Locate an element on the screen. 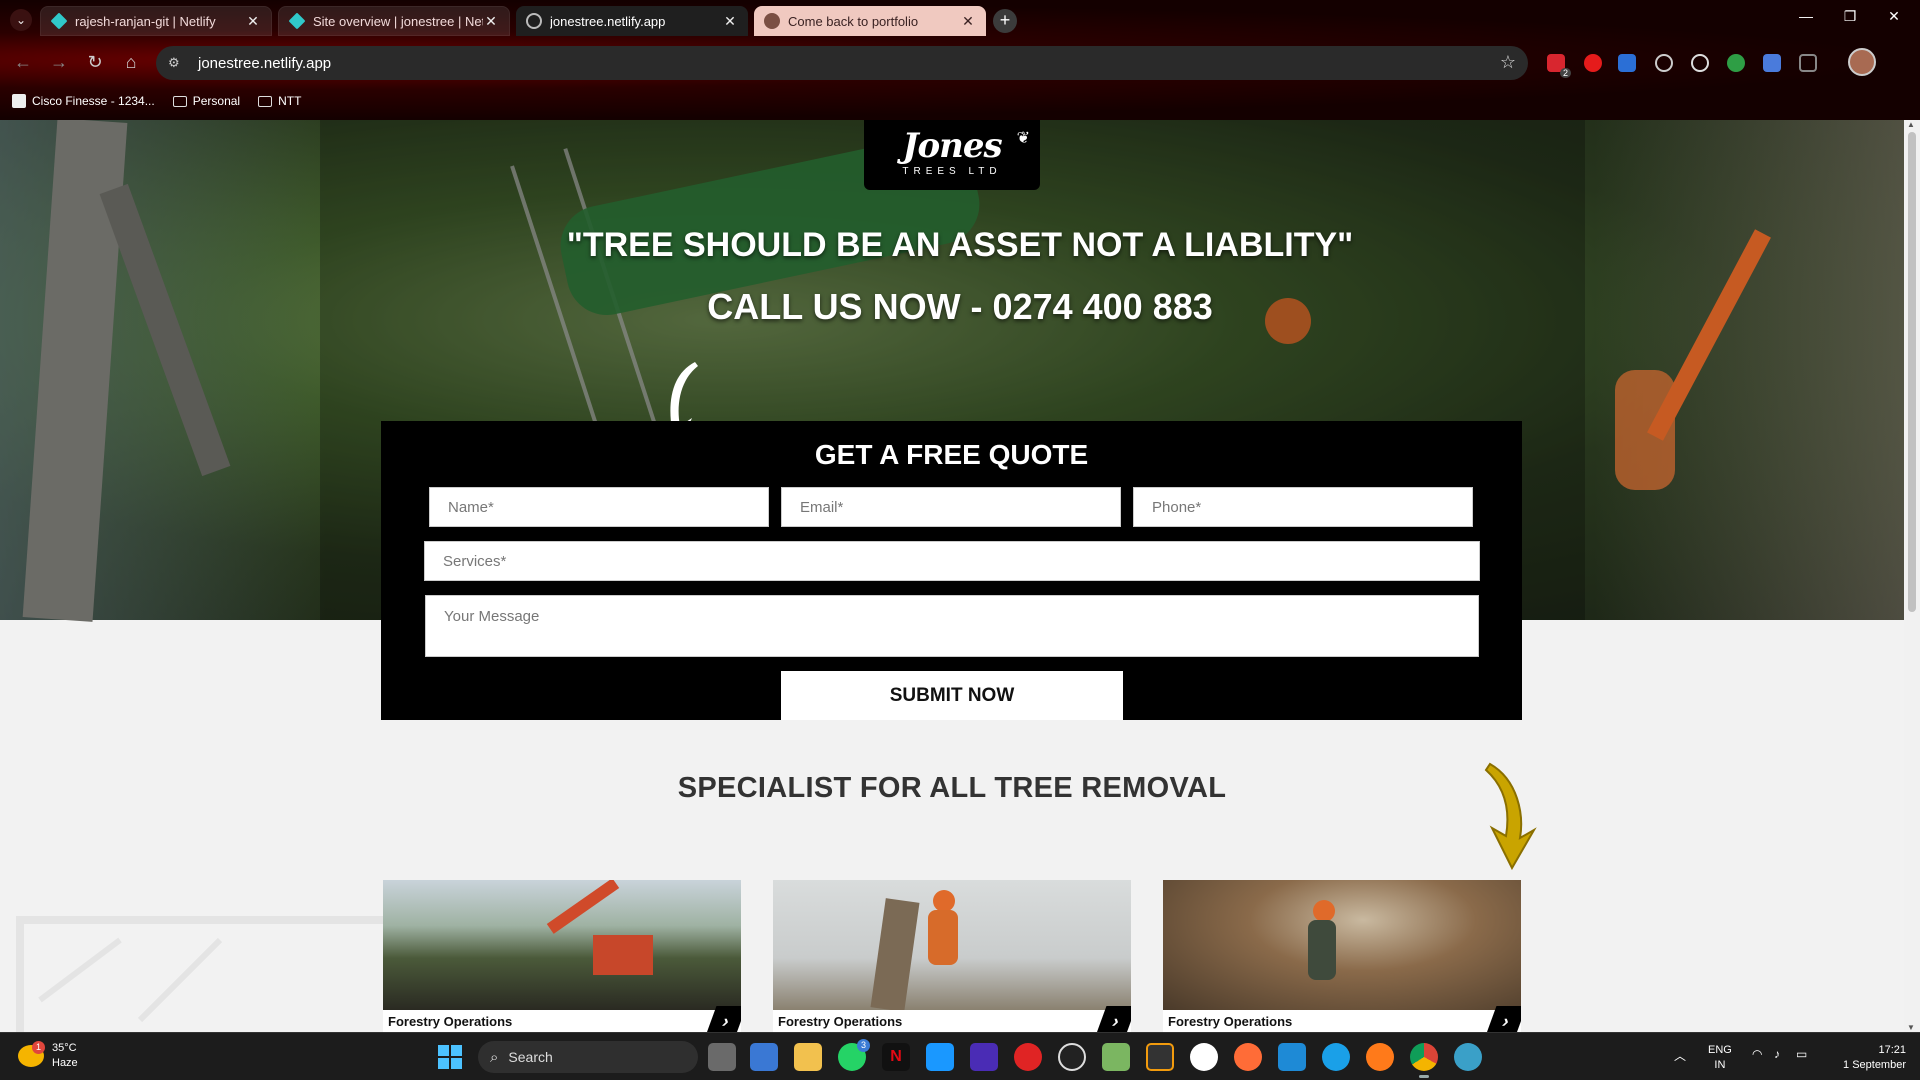 Image resolution: width=1920 pixels, height=1080 pixels. home-icon: ⌂ is located at coordinates (131, 62).